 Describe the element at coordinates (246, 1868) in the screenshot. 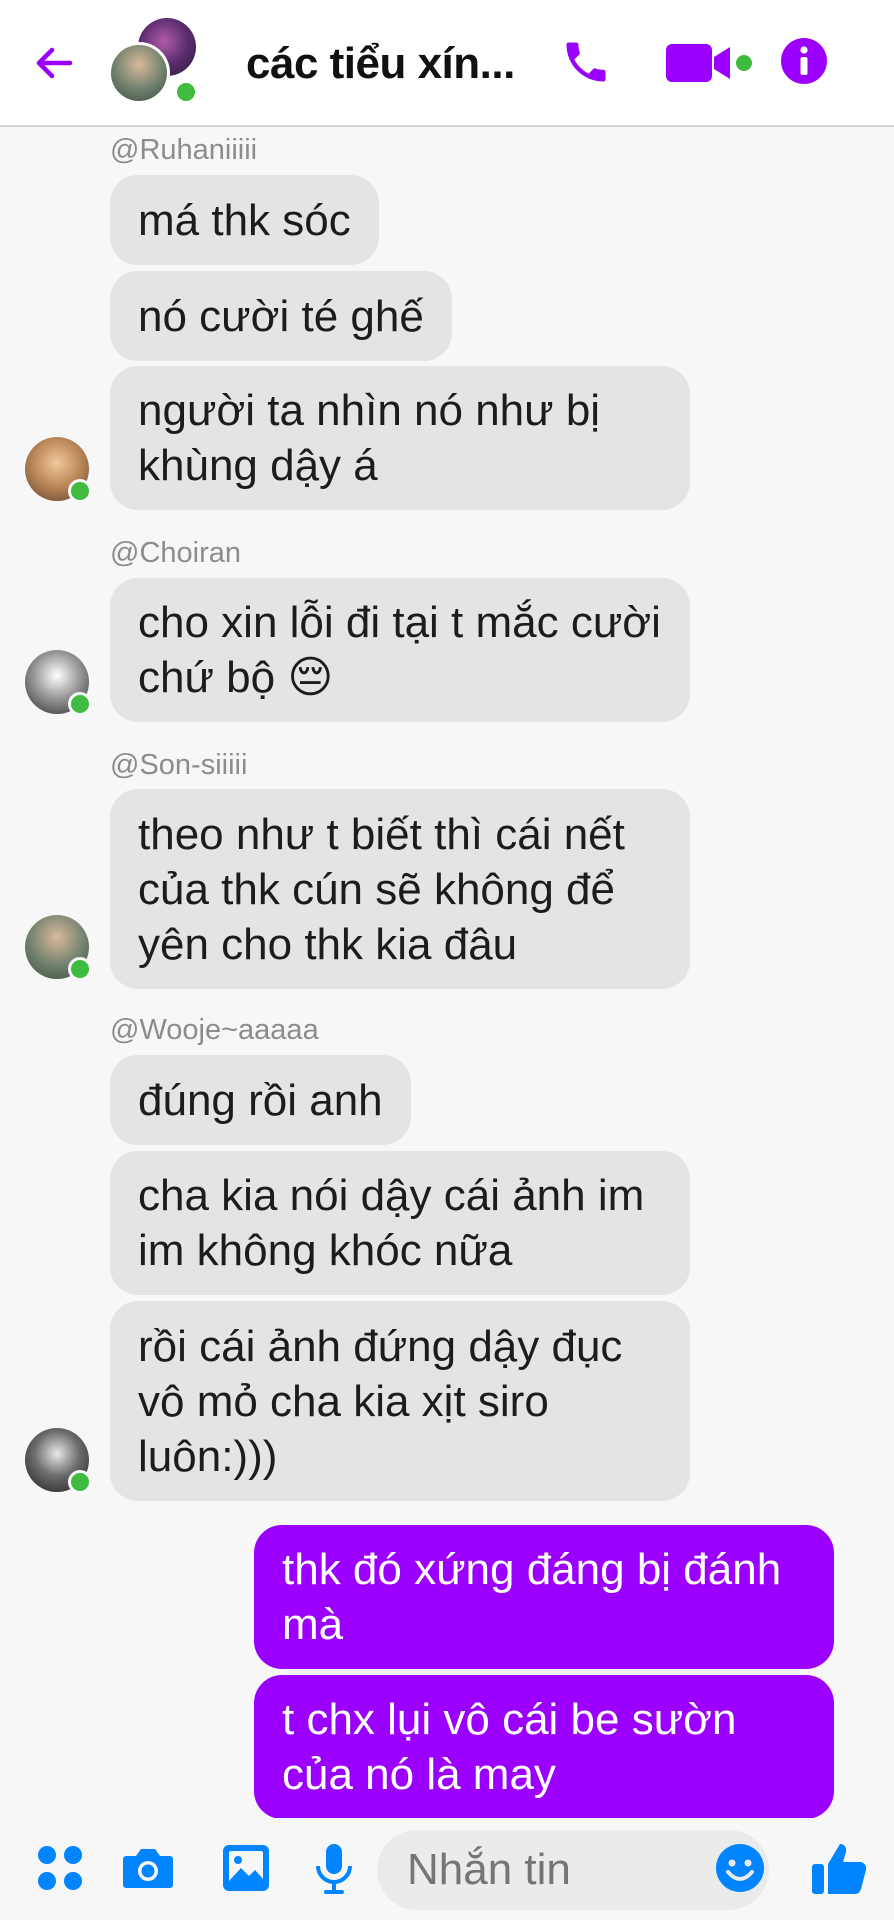

I see `gallery-icon` at that location.